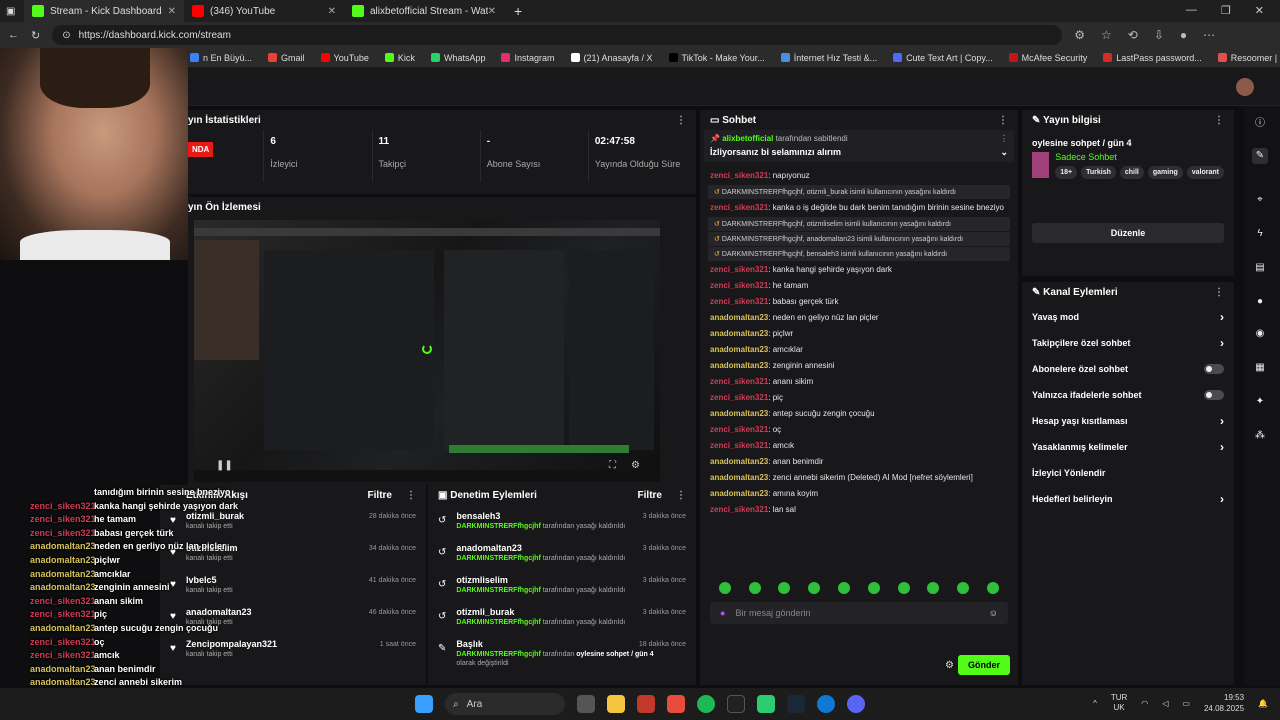  Describe the element at coordinates (1119, 697) in the screenshot. I see `lang-label: TUR` at that location.